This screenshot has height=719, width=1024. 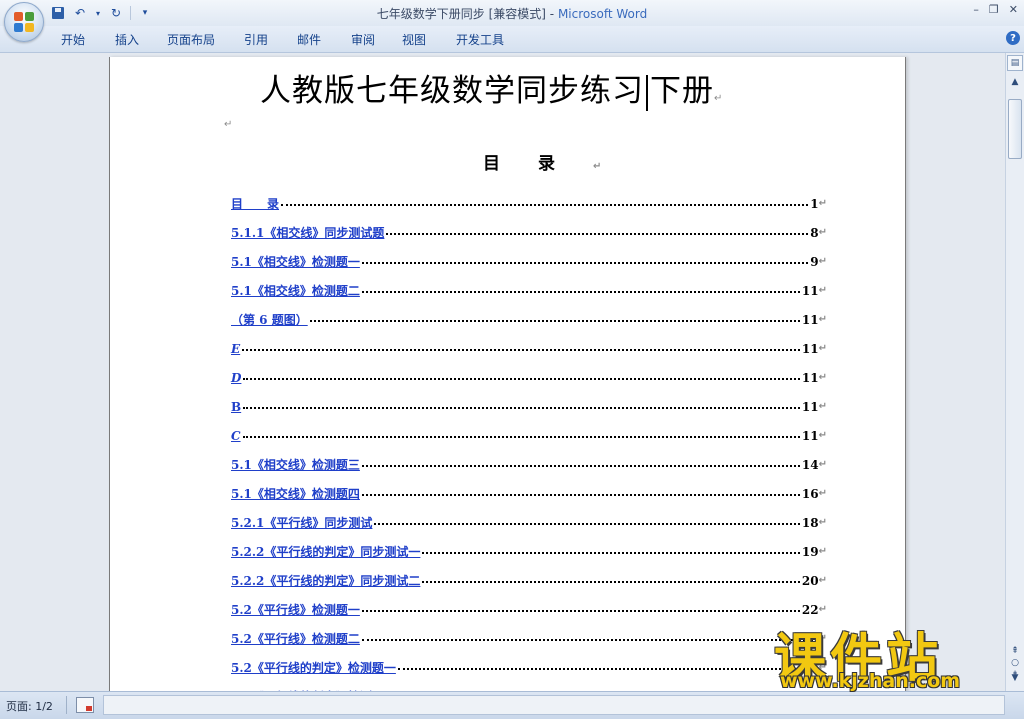 What do you see at coordinates (256, 39) in the screenshot?
I see `tab-references: 引用` at bounding box center [256, 39].